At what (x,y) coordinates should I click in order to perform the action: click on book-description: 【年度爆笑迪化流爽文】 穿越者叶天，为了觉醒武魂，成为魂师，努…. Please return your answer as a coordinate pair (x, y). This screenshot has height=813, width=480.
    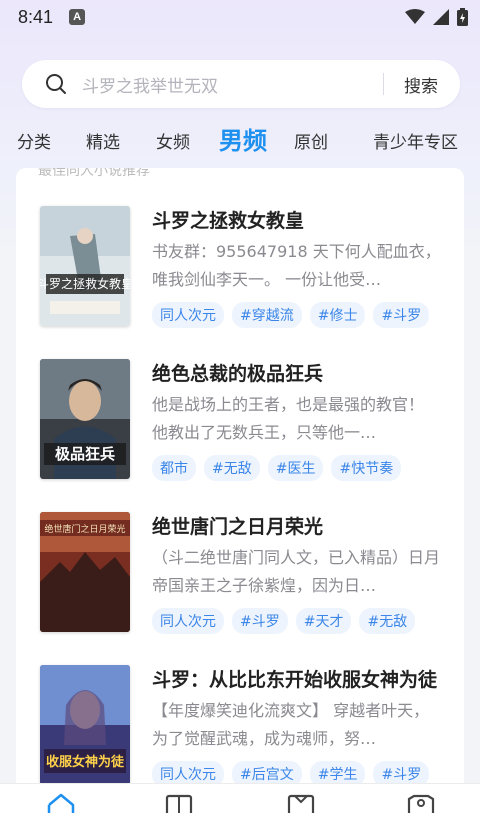
    Looking at the image, I should click on (291, 724).